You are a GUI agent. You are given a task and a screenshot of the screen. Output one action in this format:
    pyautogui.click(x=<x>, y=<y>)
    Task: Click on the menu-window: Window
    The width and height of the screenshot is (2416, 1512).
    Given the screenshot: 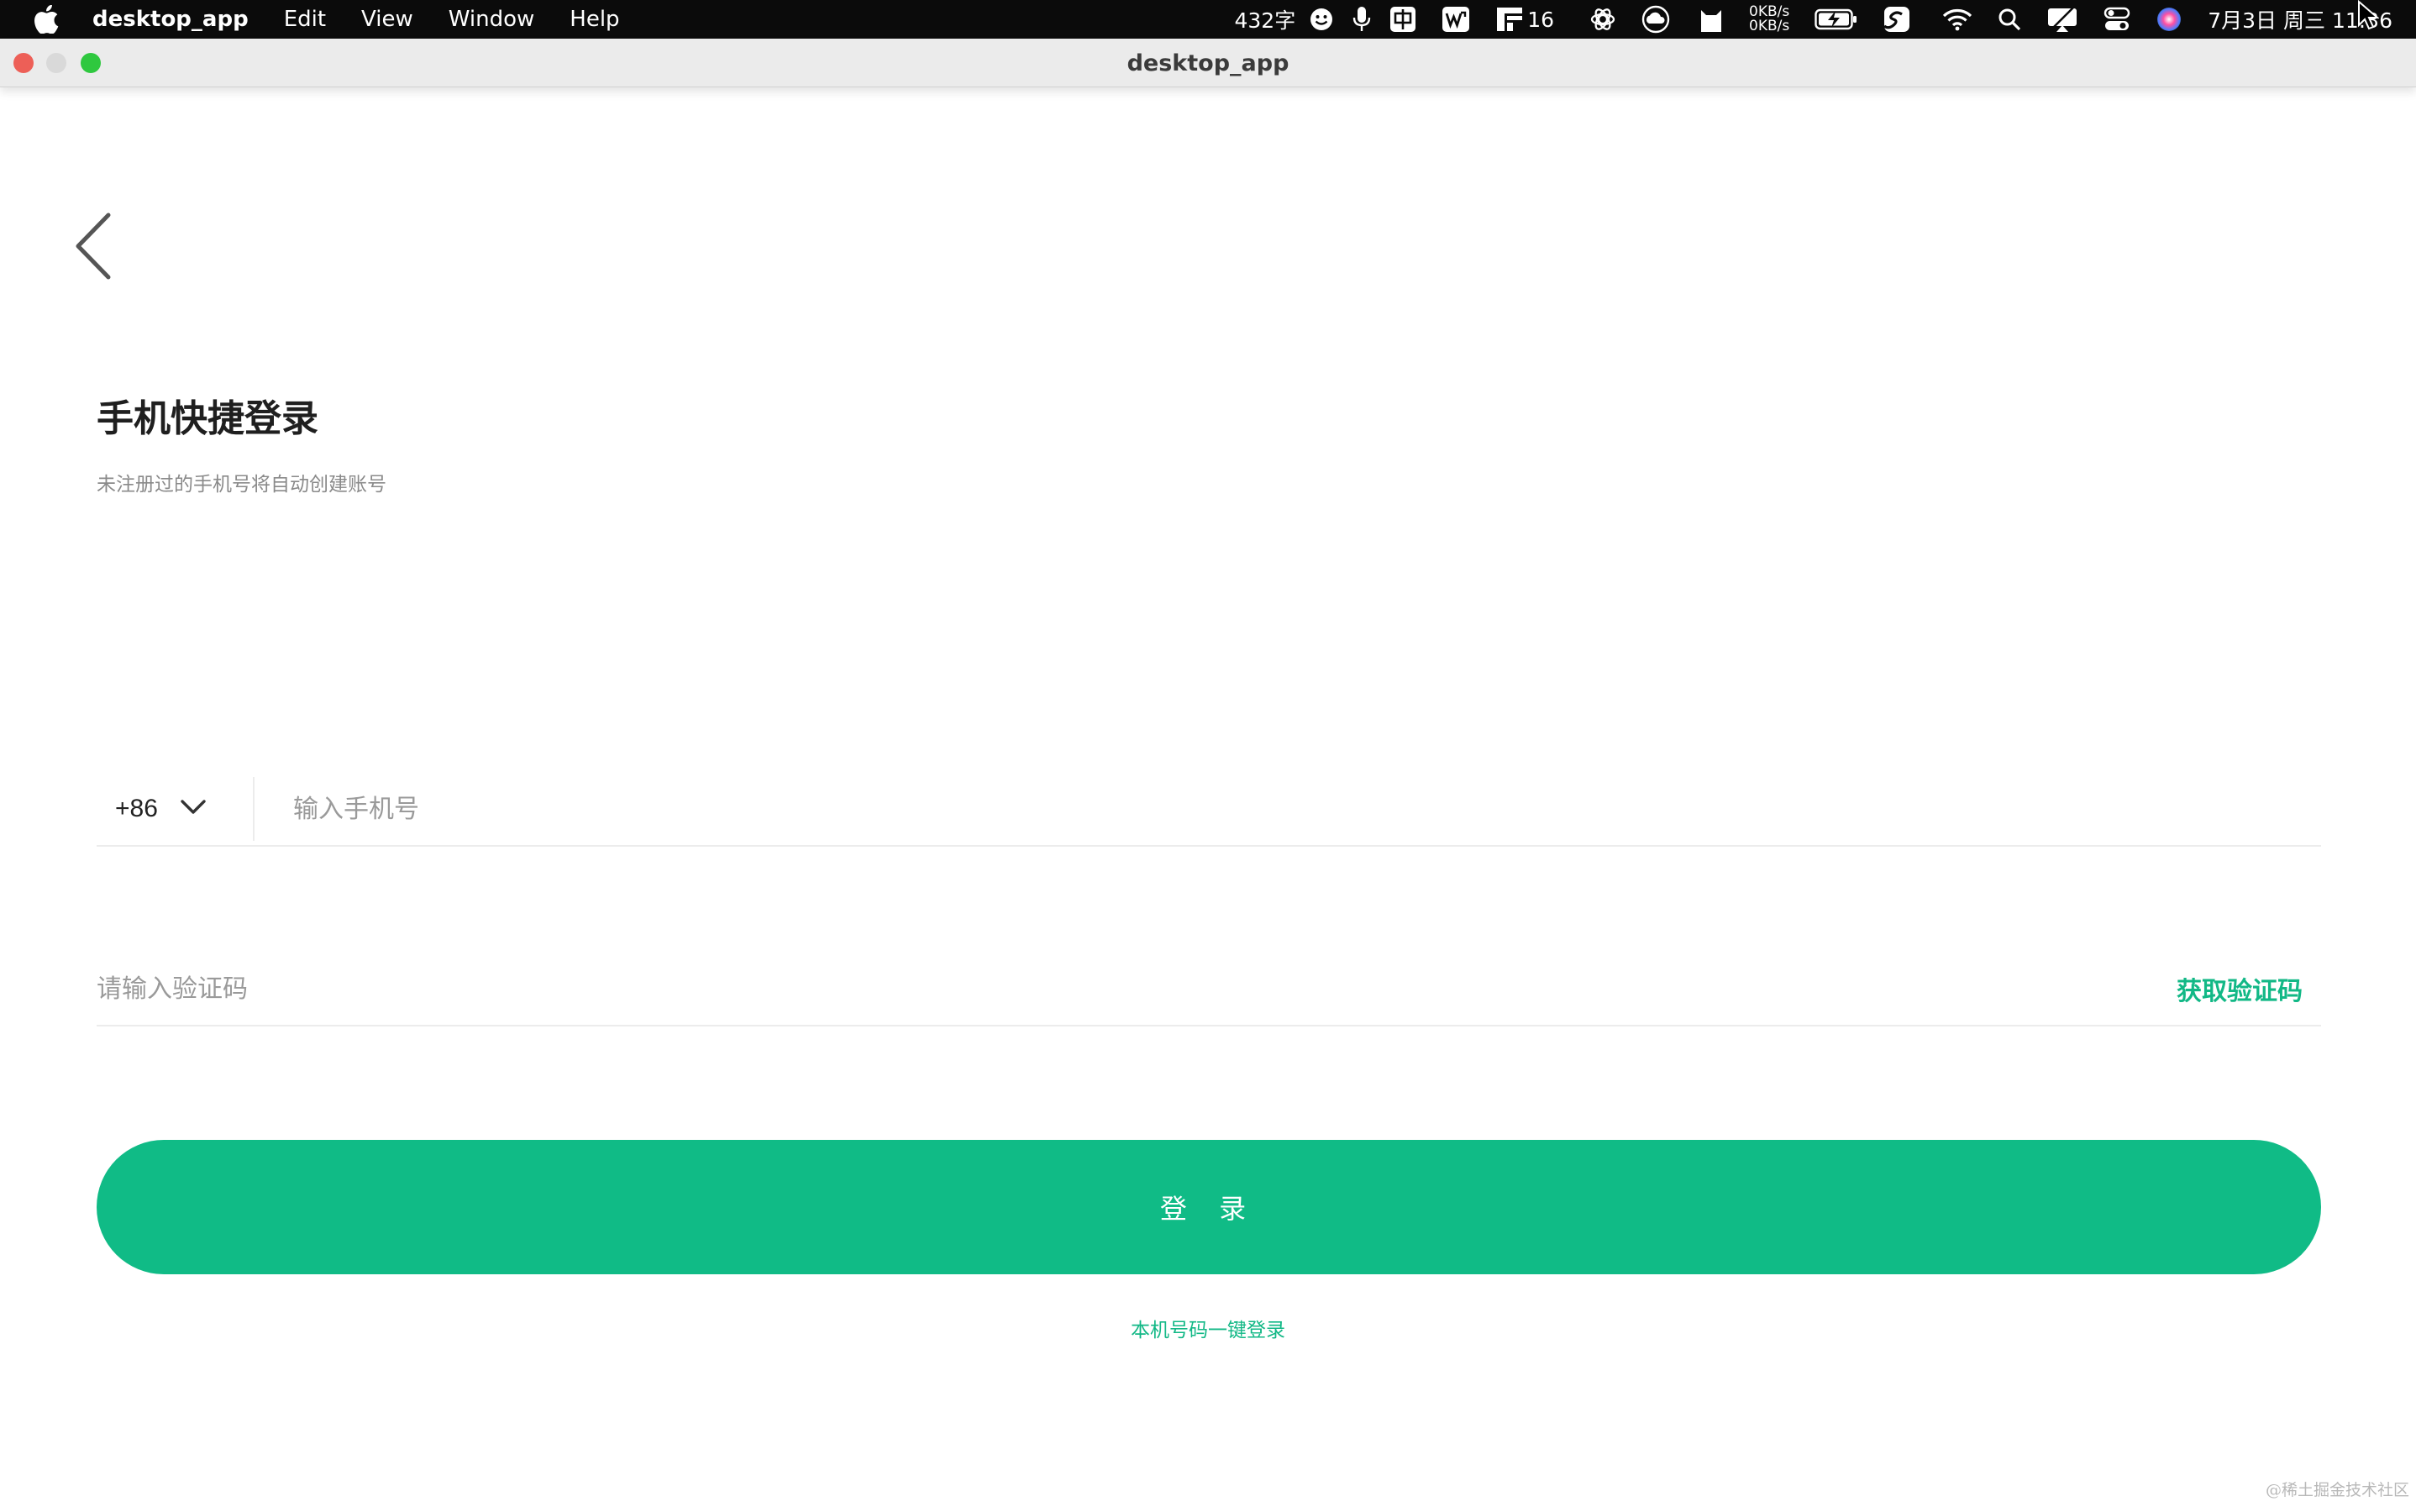 What is the action you would take?
    pyautogui.click(x=492, y=19)
    